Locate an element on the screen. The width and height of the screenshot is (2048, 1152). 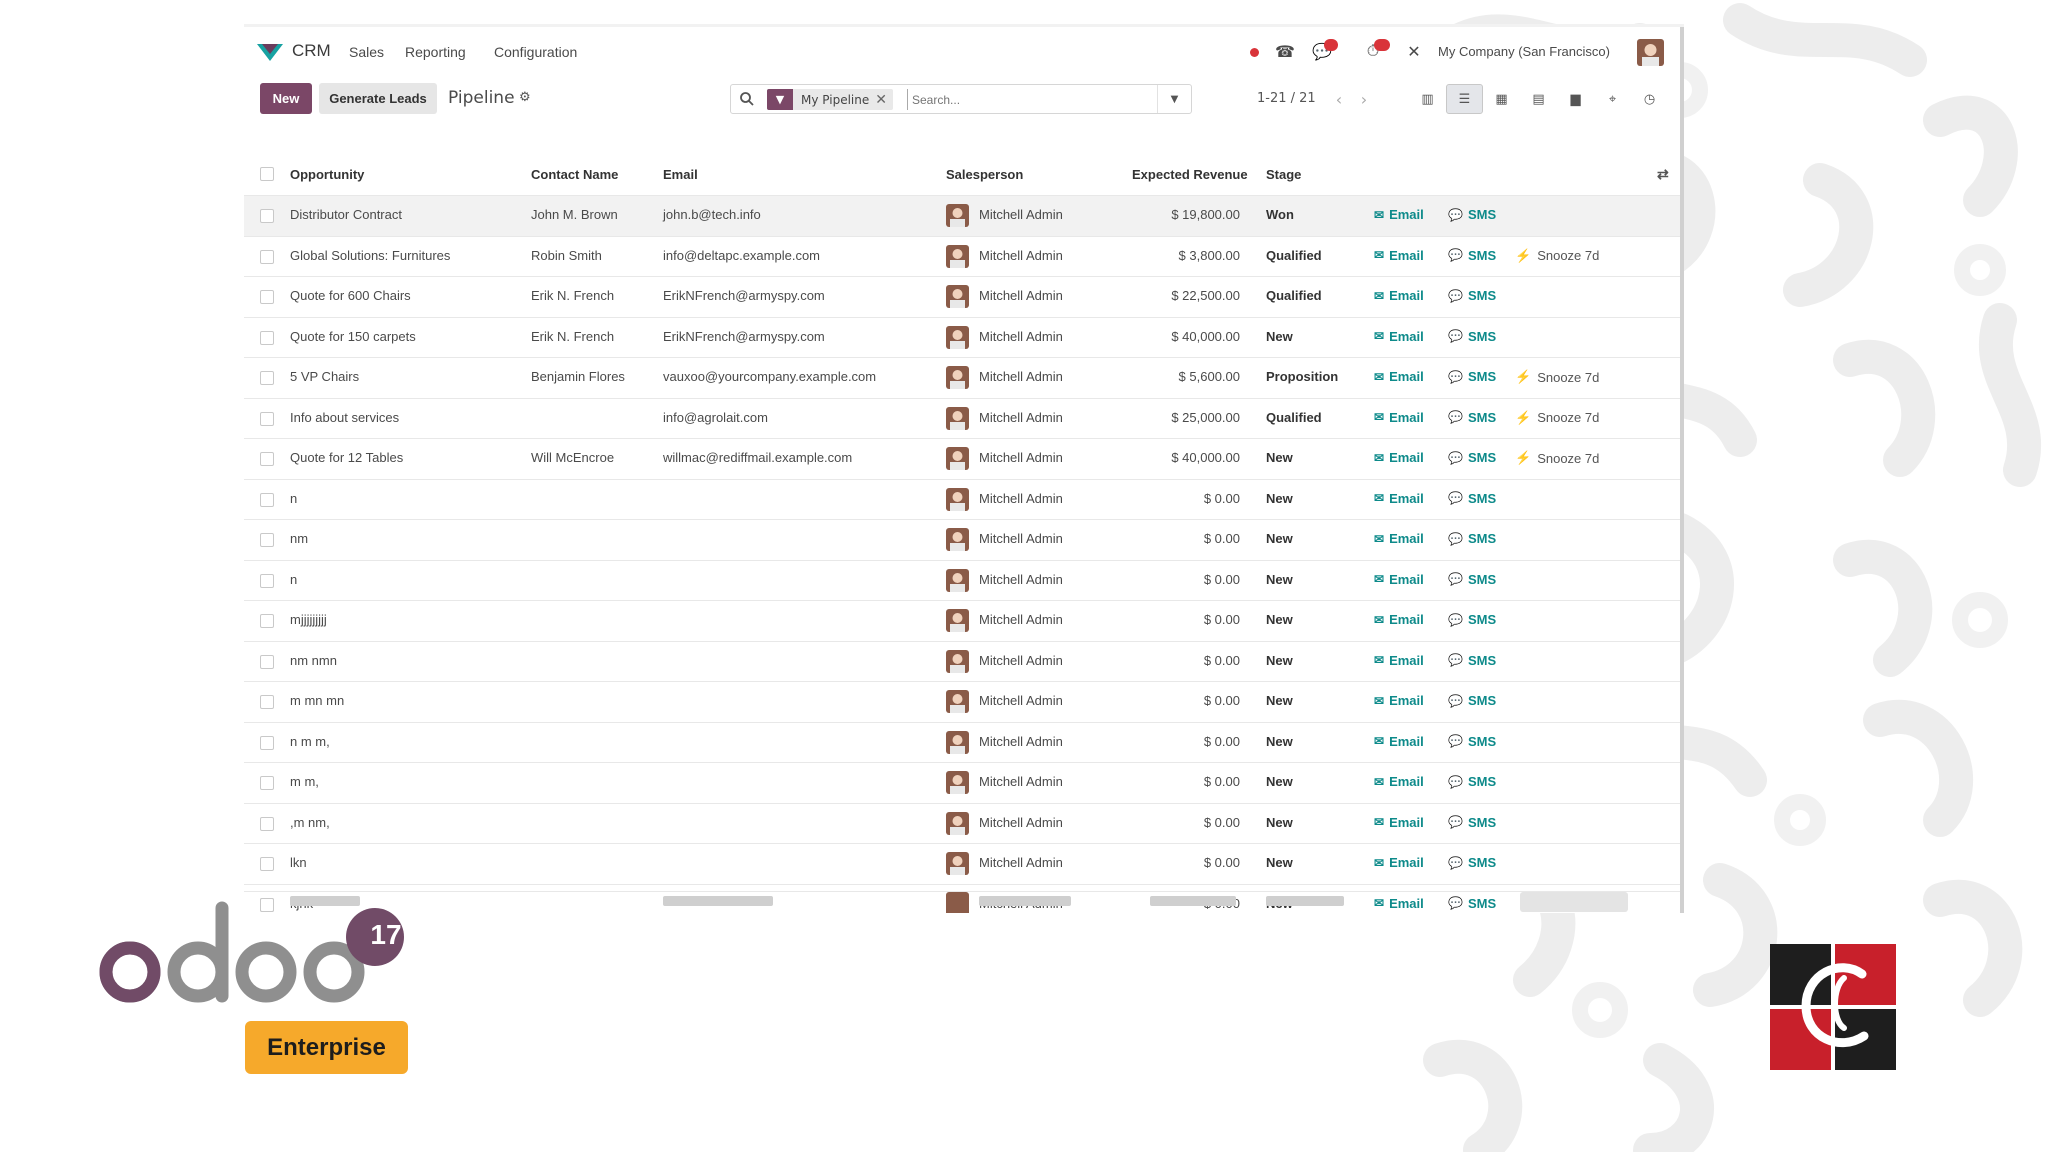
menu-configuration: Configuration is located at coordinates (535, 52).